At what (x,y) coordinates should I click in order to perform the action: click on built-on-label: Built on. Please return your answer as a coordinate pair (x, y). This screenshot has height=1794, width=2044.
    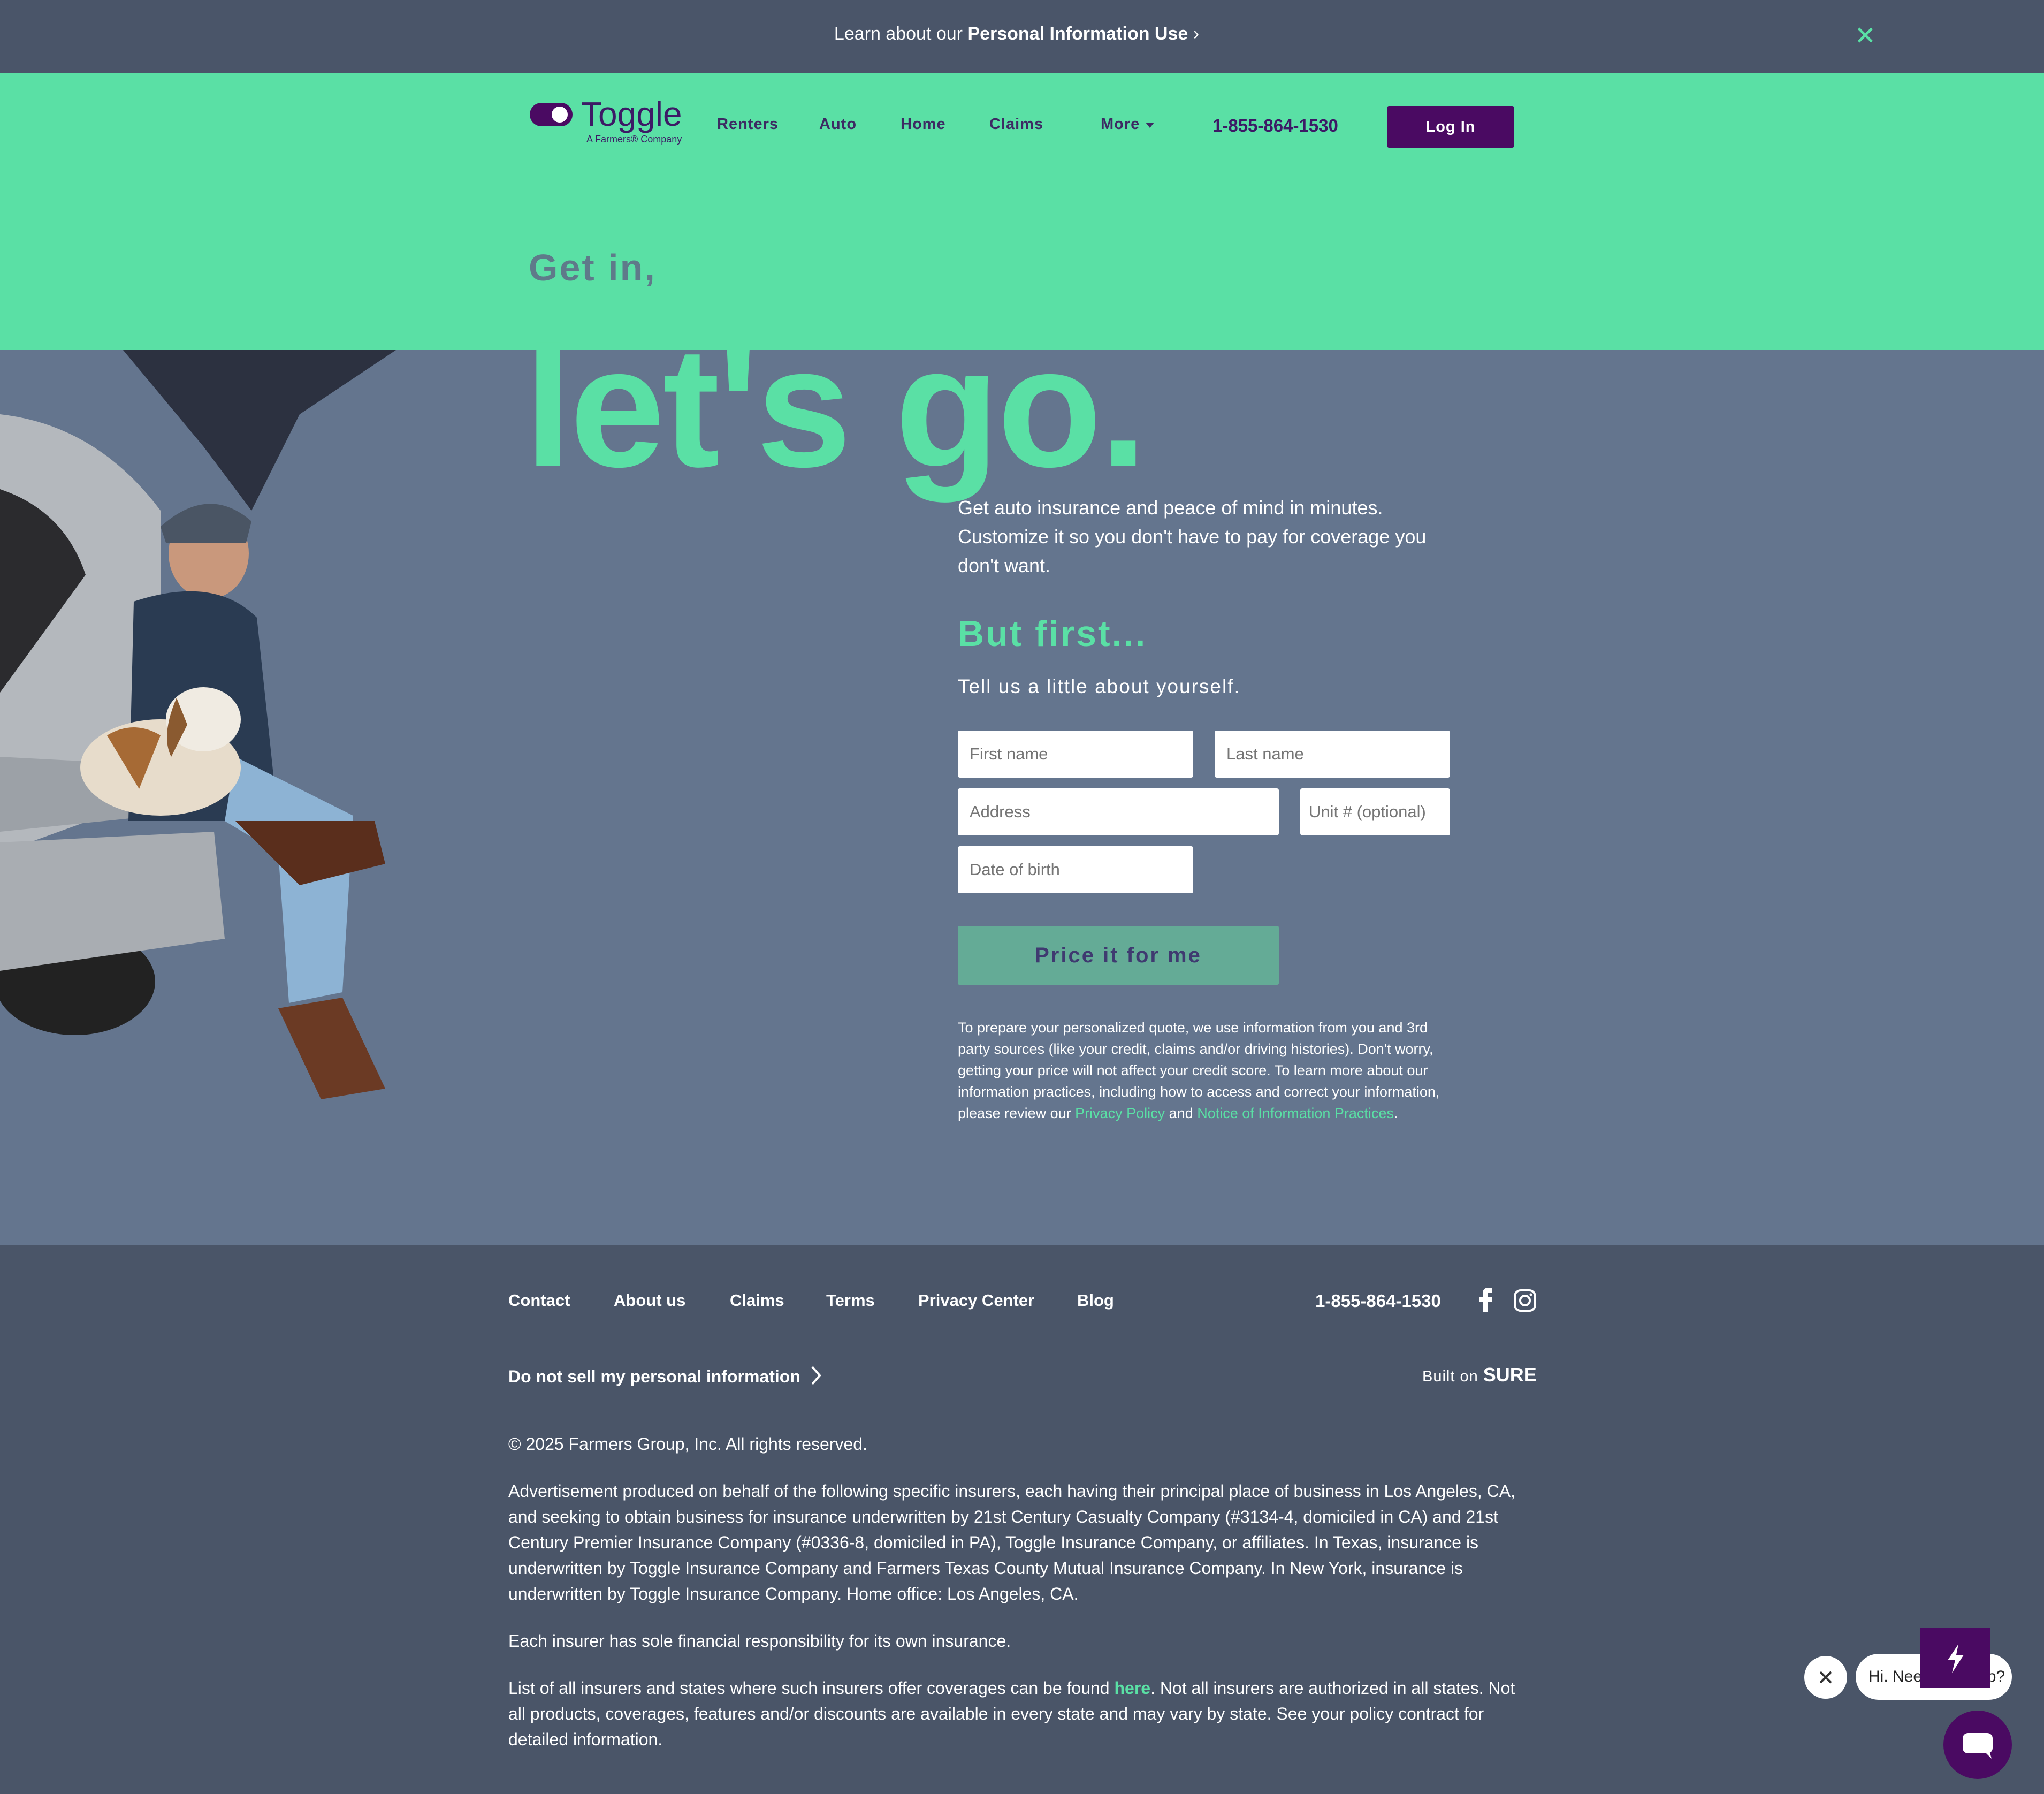
    Looking at the image, I should click on (1452, 1376).